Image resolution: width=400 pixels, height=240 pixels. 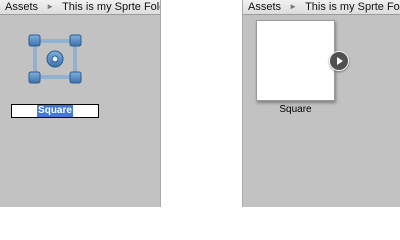 What do you see at coordinates (295, 60) in the screenshot?
I see `sprite-thumbnail` at bounding box center [295, 60].